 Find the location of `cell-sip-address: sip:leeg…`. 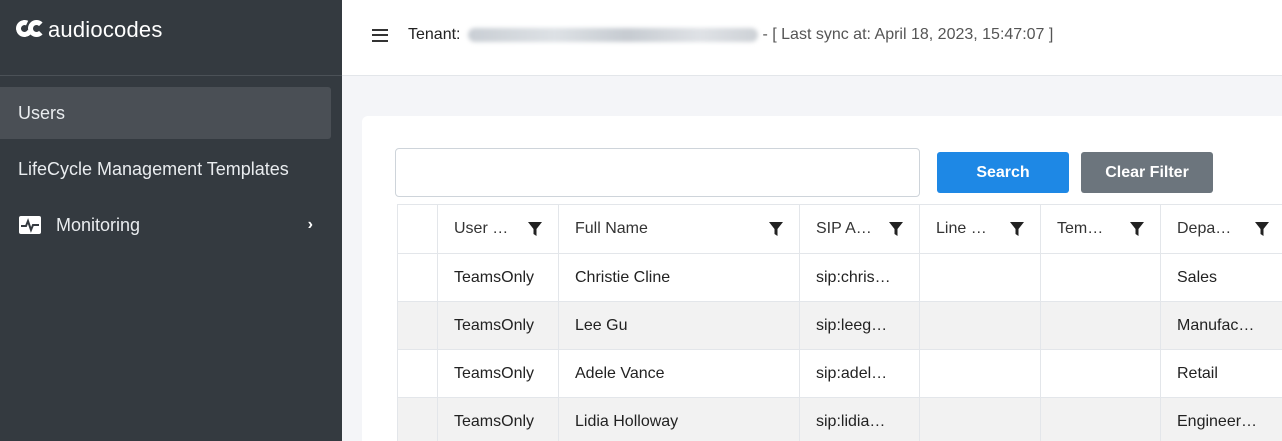

cell-sip-address: sip:leeg… is located at coordinates (859, 325).